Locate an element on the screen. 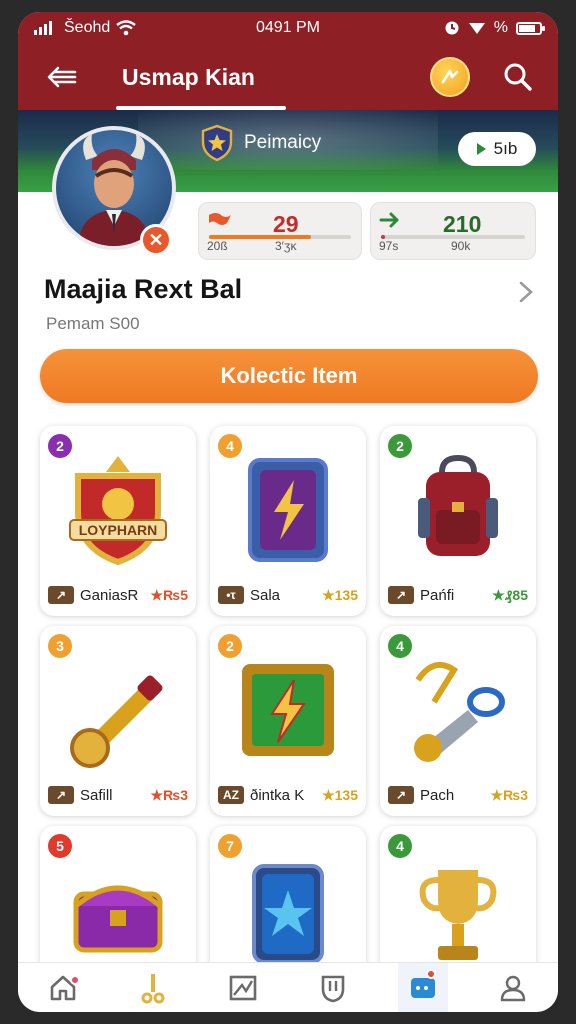 Image resolution: width=576 pixels, height=1024 pixels. stat-value: 29 is located at coordinates (286, 224).